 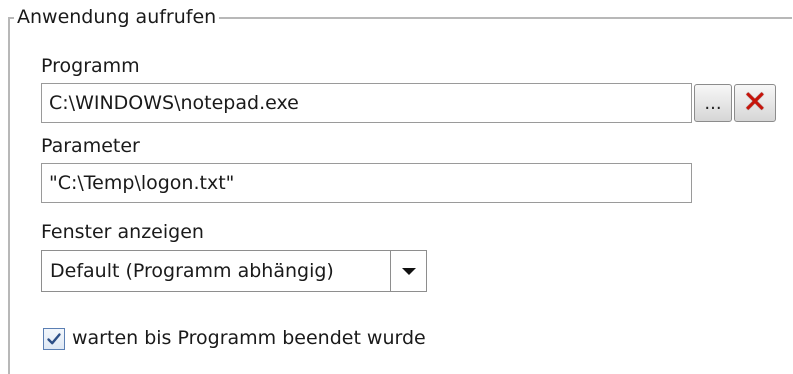 I want to click on window-mode-label: Fenster anzeigen, so click(x=122, y=232).